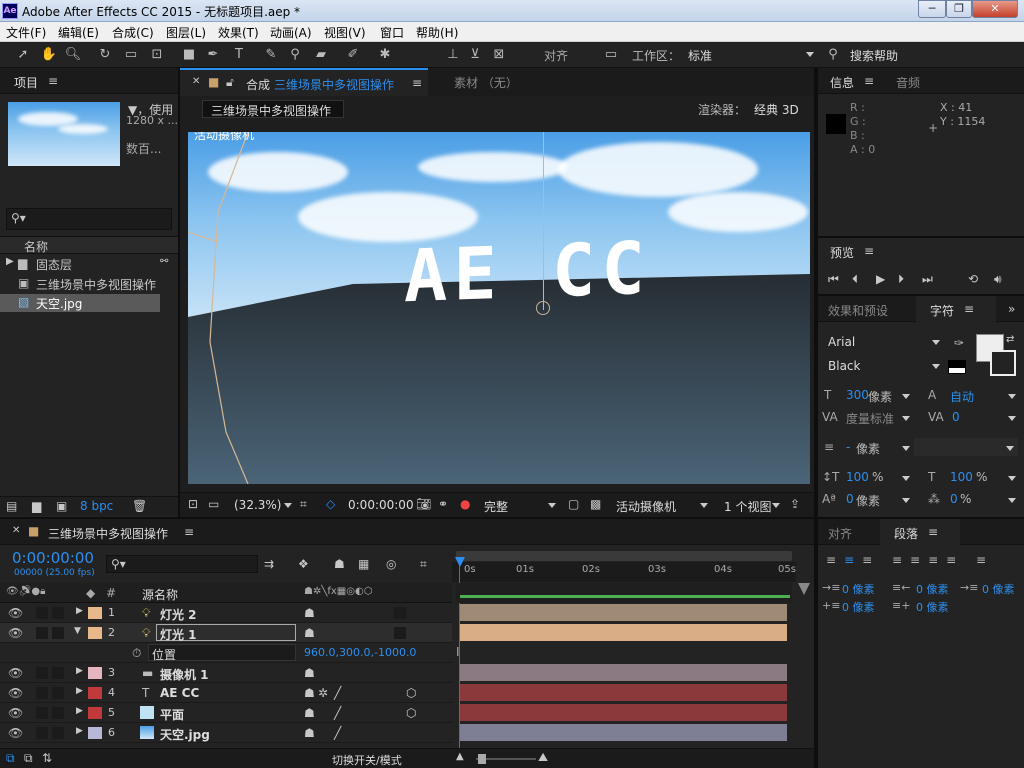  What do you see at coordinates (269, 564) in the screenshot?
I see `comp-mini-flowchart-icon: ⇉` at bounding box center [269, 564].